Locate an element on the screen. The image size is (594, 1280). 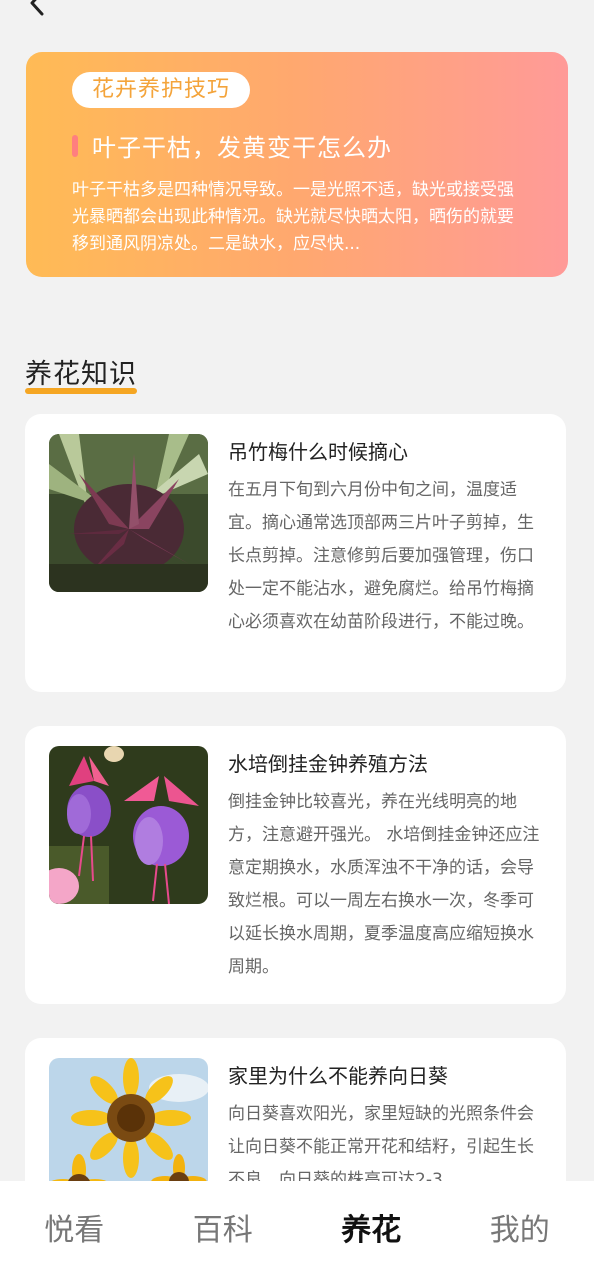
nav-tab-wode: 我的 is located at coordinates (520, 1230).